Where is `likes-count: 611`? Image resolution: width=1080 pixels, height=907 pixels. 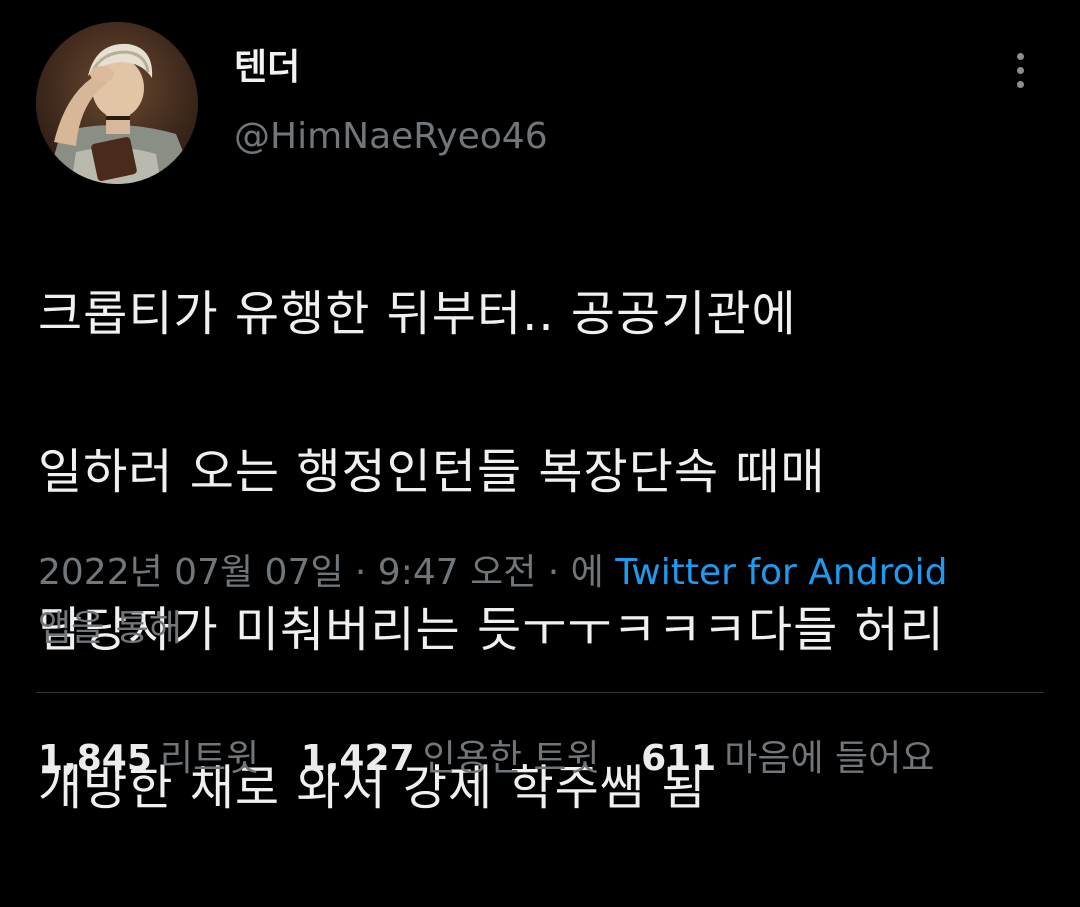 likes-count: 611 is located at coordinates (679, 758).